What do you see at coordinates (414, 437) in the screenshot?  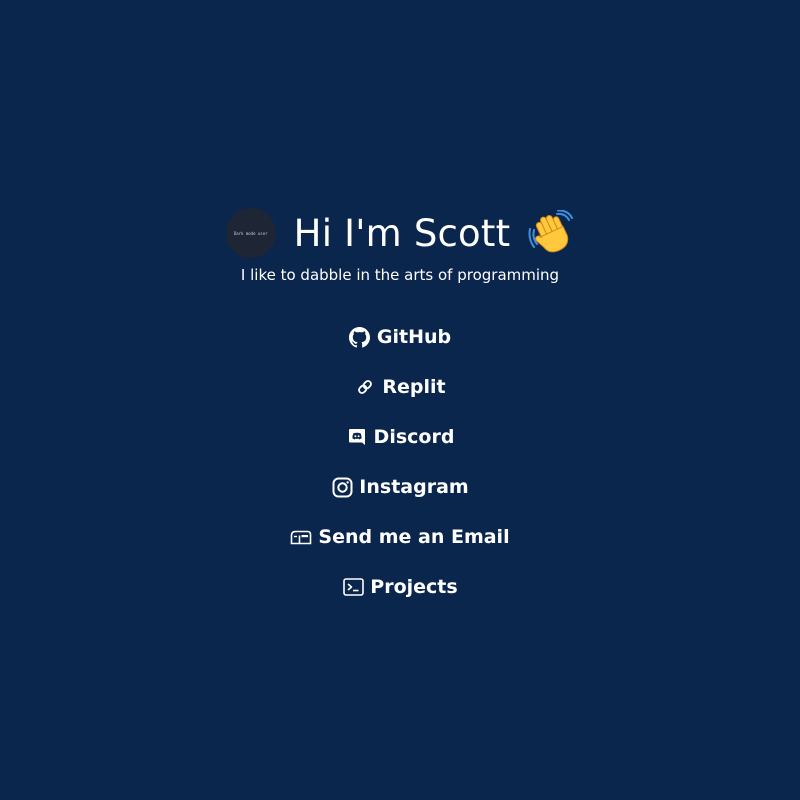 I see `discord-link-label: Discord` at bounding box center [414, 437].